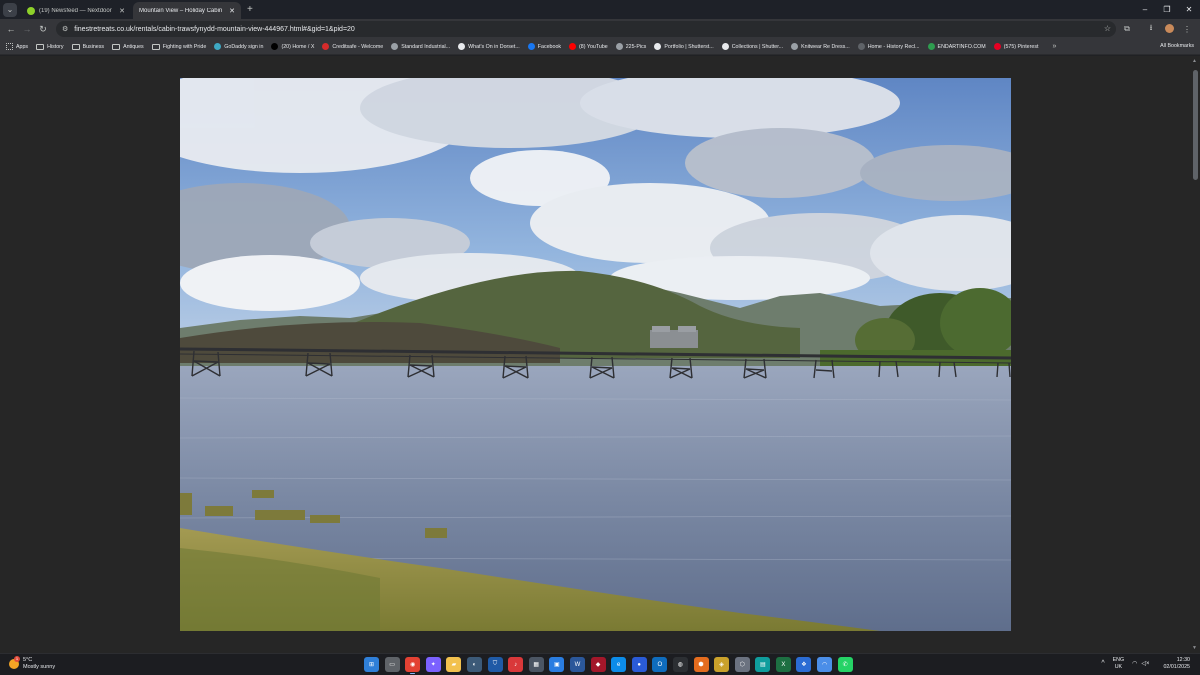 Image resolution: width=1200 pixels, height=675 pixels. What do you see at coordinates (680, 664) in the screenshot?
I see `app-dark-icon: ◍` at bounding box center [680, 664].